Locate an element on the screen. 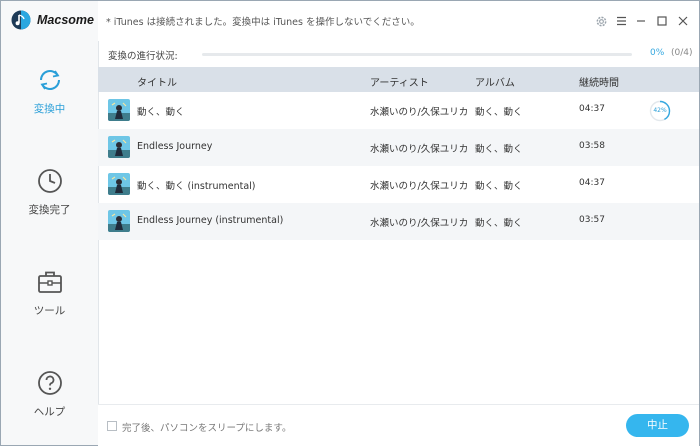  track-title: 動く、動く (instrumental) is located at coordinates (196, 186).